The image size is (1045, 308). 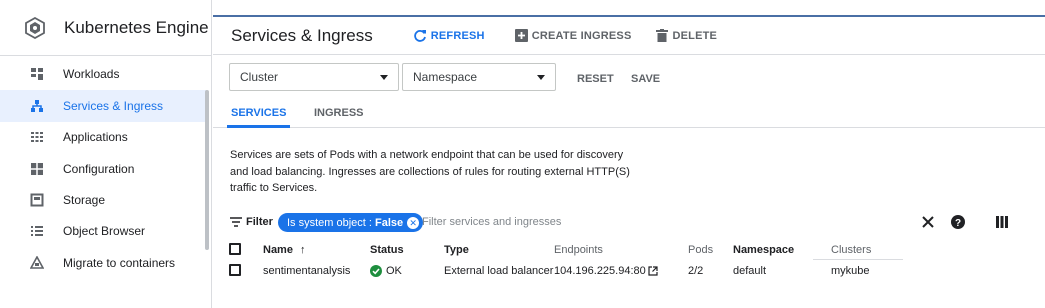 I want to click on help-icon: ?, so click(x=958, y=222).